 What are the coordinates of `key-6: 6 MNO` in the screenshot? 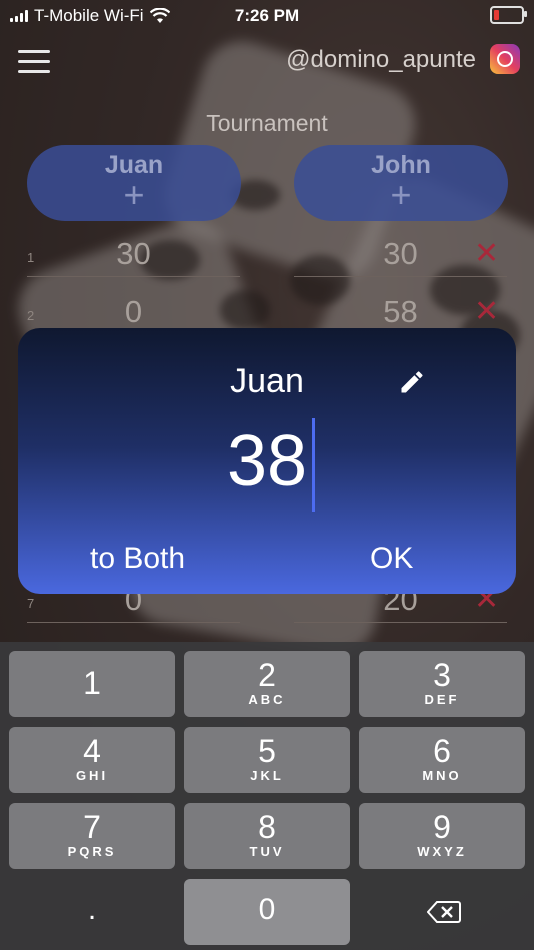 It's located at (442, 760).